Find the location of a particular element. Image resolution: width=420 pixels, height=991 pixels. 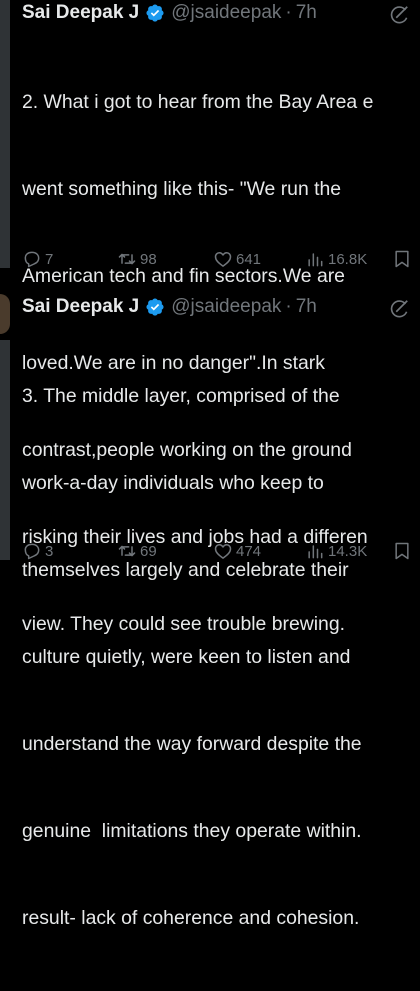

reply-button: 7 is located at coordinates (37, 259).